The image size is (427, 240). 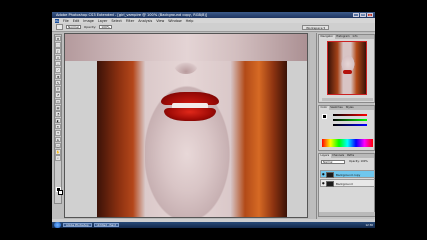 What do you see at coordinates (315, 27) in the screenshot?
I see `workspace-button: Workspace ▾` at bounding box center [315, 27].